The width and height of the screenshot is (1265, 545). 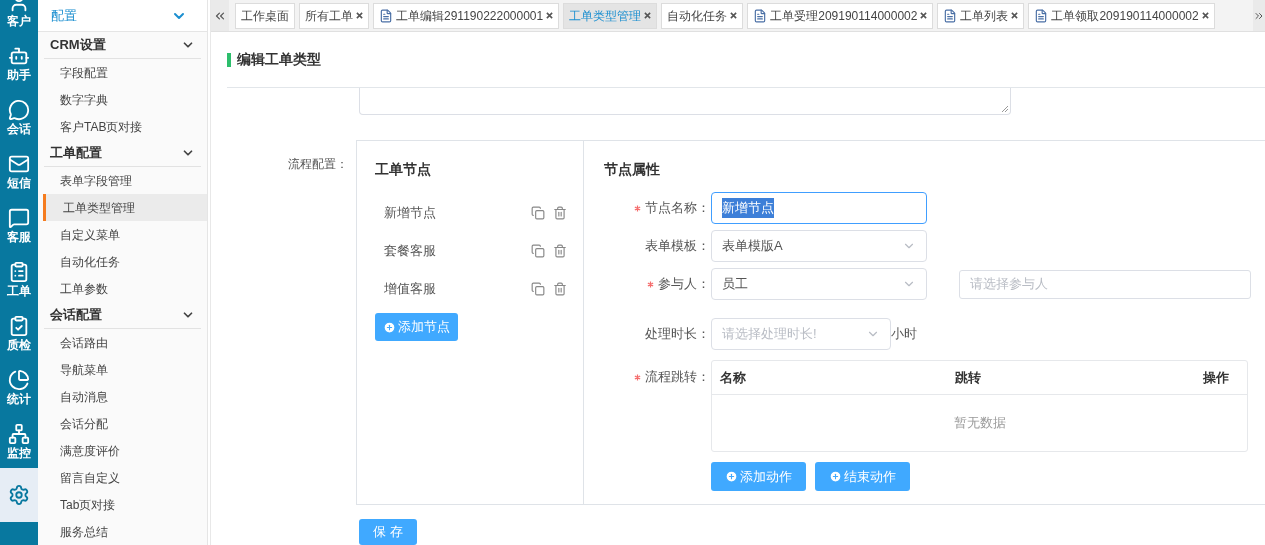 What do you see at coordinates (265, 15) in the screenshot?
I see `tab: 工作桌面` at bounding box center [265, 15].